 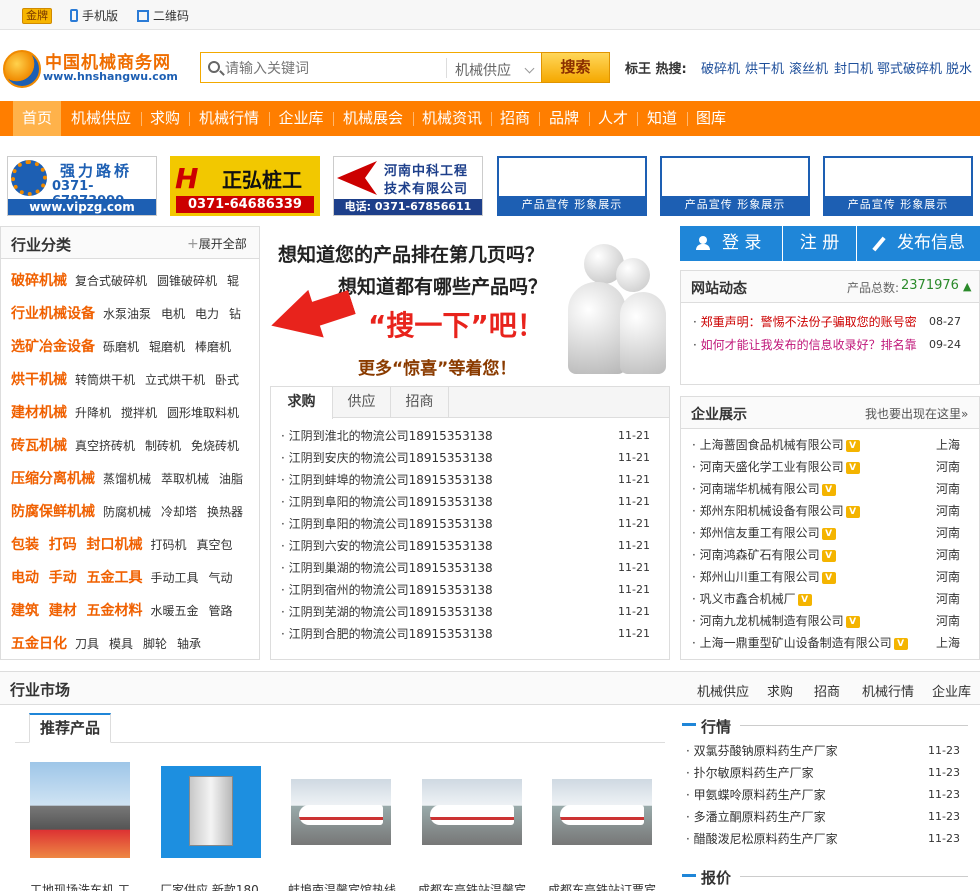 What do you see at coordinates (831, 557) in the screenshot?
I see `company-item: · 河南鸿森矿石有限公司 V 河南` at bounding box center [831, 557].